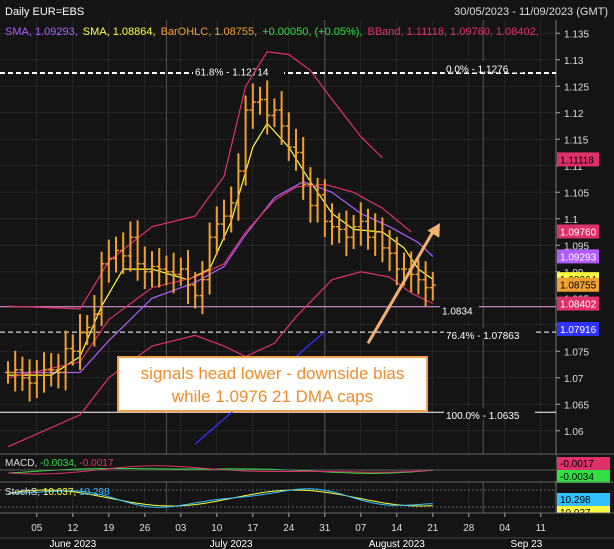 This screenshot has height=549, width=614. Describe the element at coordinates (571, 220) in the screenshot. I see `y-tick-label: 1.1` at that location.